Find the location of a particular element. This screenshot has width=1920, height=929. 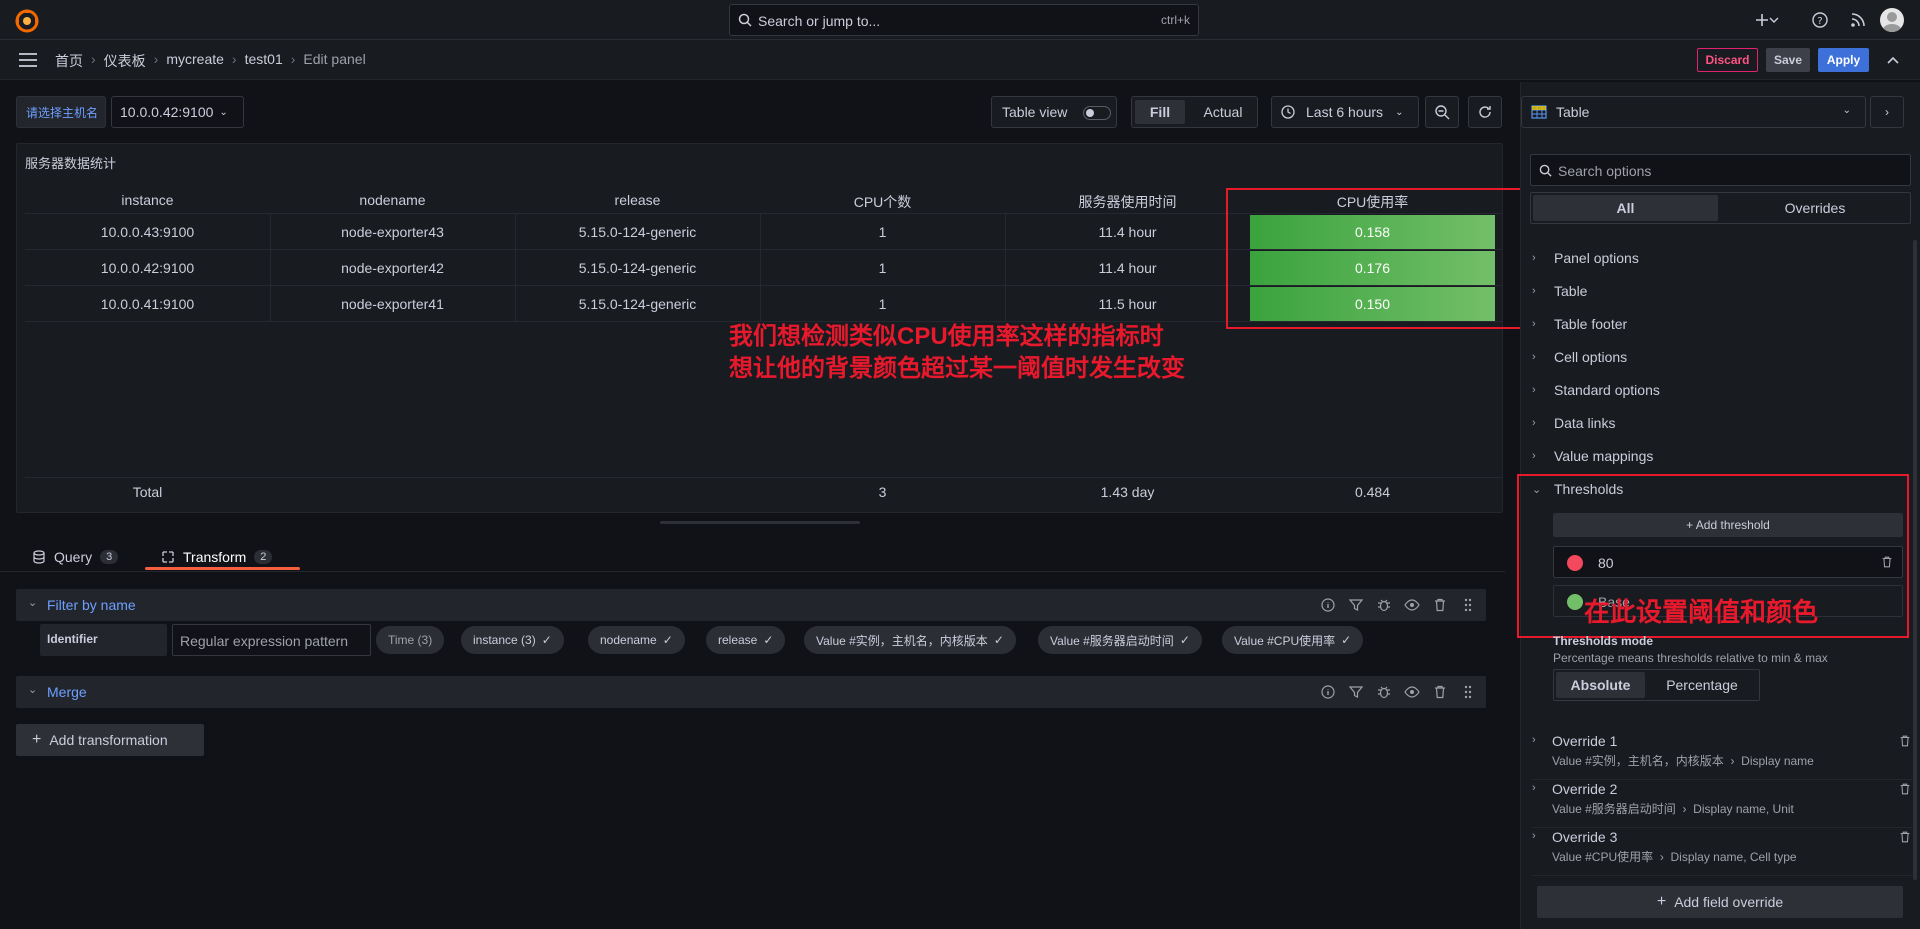

fill-actual-toggle: Fill Actual is located at coordinates (1194, 112).